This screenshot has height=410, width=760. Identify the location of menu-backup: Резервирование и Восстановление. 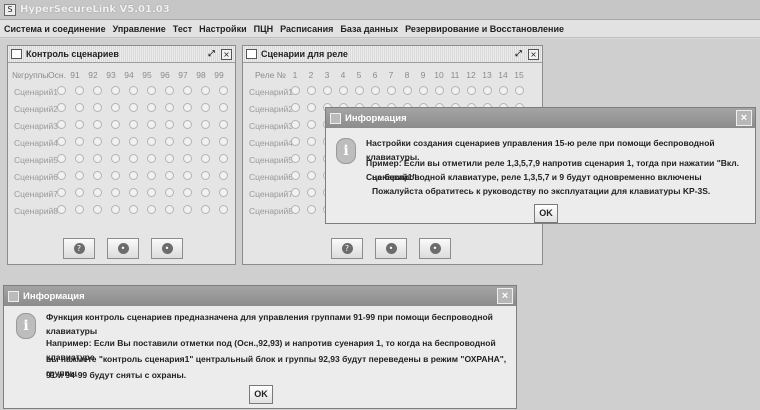
(484, 29).